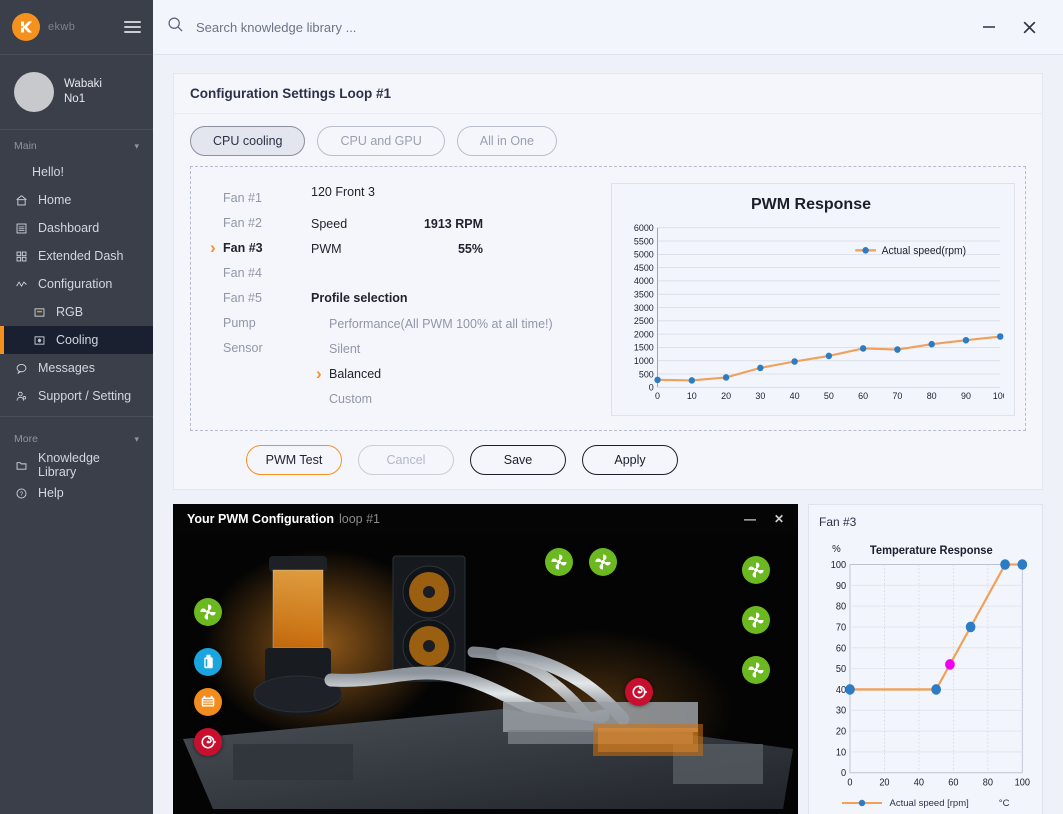  What do you see at coordinates (989, 27) in the screenshot?
I see `minimize-button` at bounding box center [989, 27].